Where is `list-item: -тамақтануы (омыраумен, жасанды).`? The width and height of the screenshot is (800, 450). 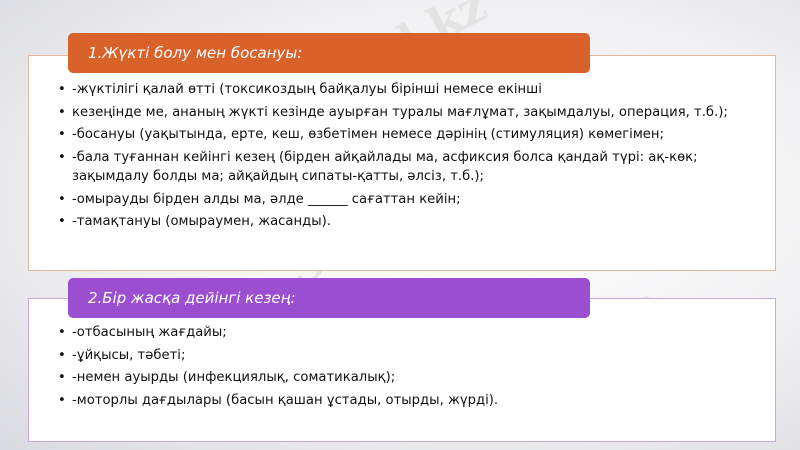 list-item: -тамақтануы (омыраумен, жасанды). is located at coordinates (408, 222).